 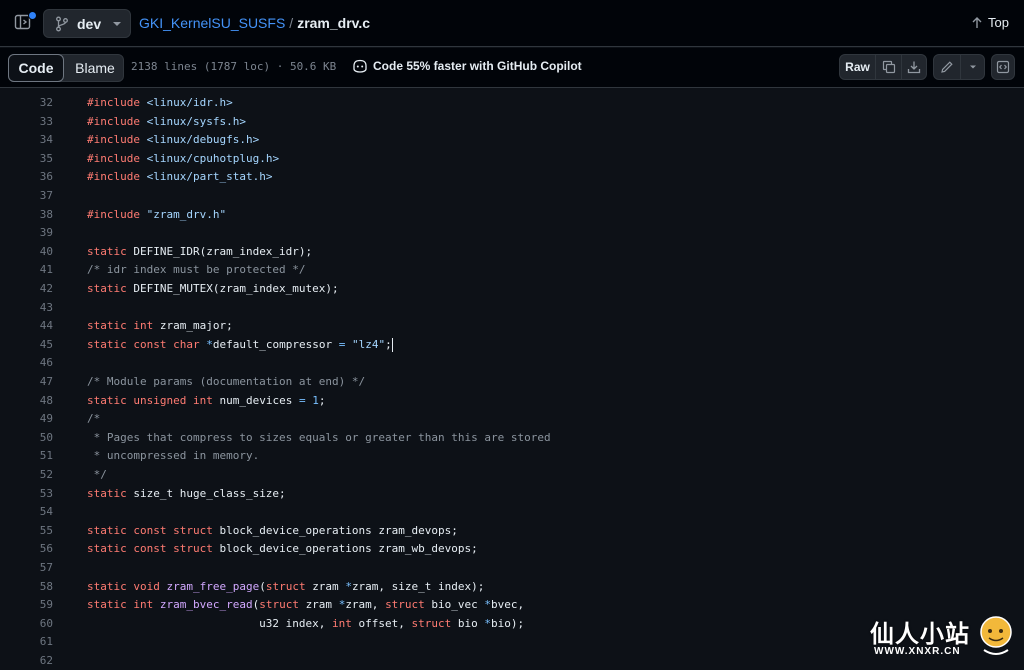 I want to click on line-number: 45, so click(x=26, y=345).